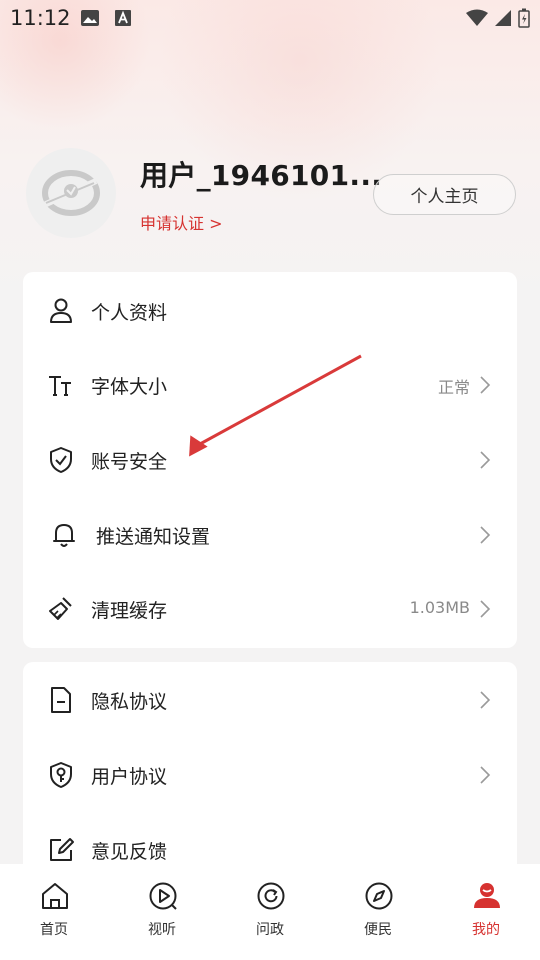 This screenshot has height=960, width=540. I want to click on settings-item-label: 推送通知设置, so click(153, 537).